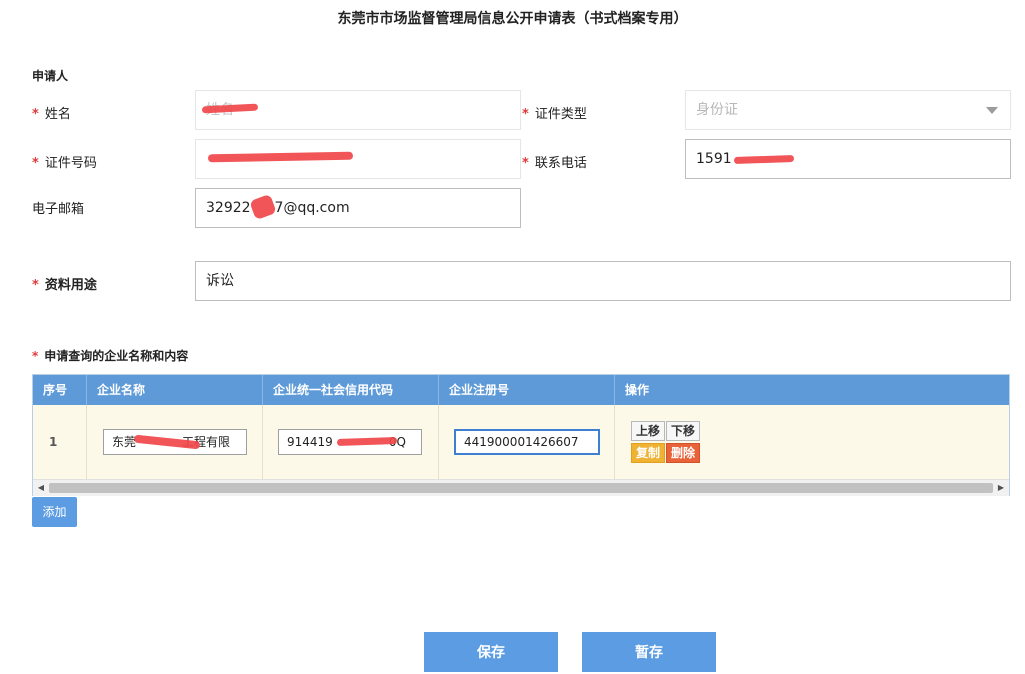 This screenshot has height=674, width=1025. Describe the element at coordinates (54, 512) in the screenshot. I see `add-row-button: 添加` at that location.